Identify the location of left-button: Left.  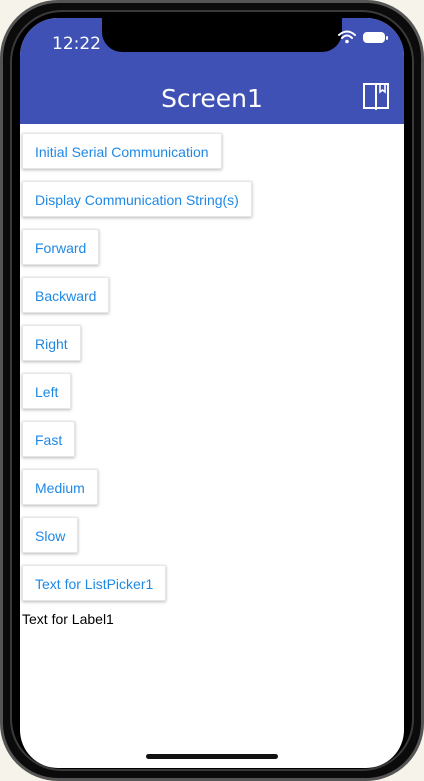
(47, 391).